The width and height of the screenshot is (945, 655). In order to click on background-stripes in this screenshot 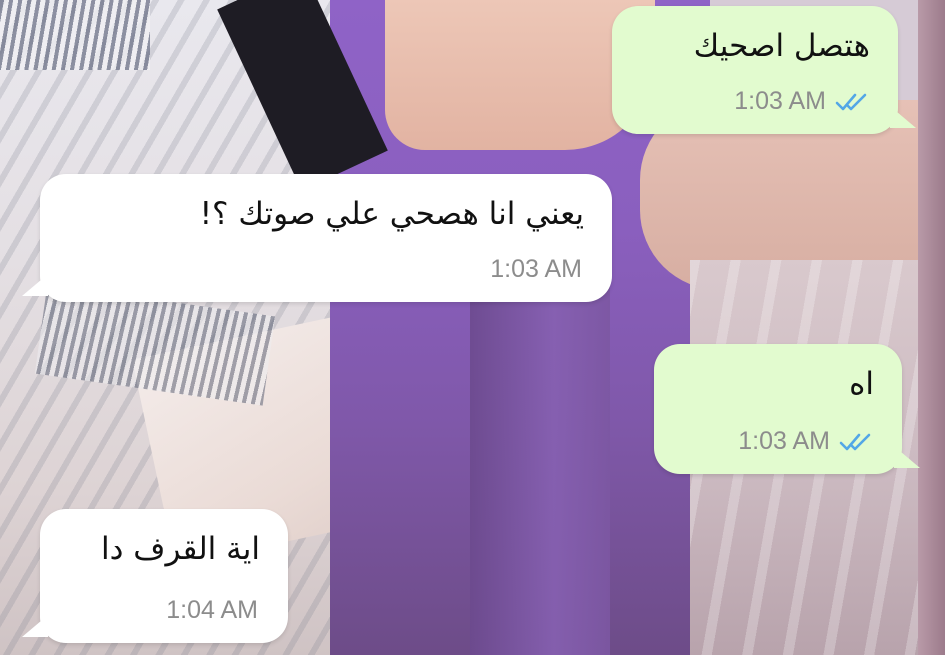, I will do `click(75, 35)`.